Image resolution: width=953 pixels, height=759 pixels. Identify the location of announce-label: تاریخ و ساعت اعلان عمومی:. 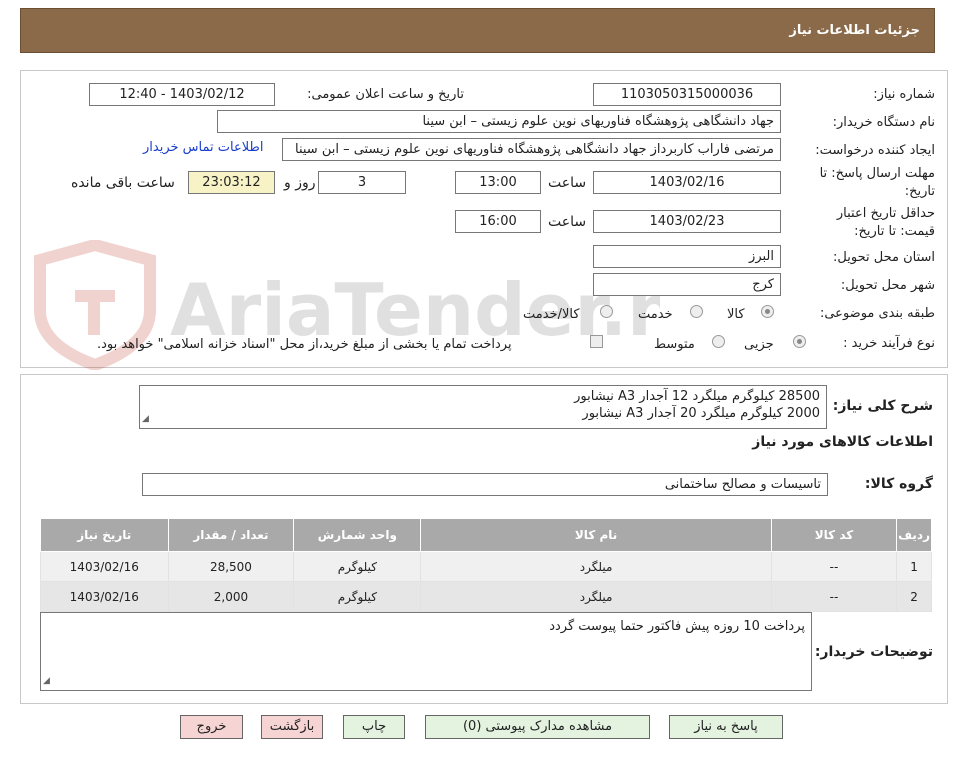
(385, 94).